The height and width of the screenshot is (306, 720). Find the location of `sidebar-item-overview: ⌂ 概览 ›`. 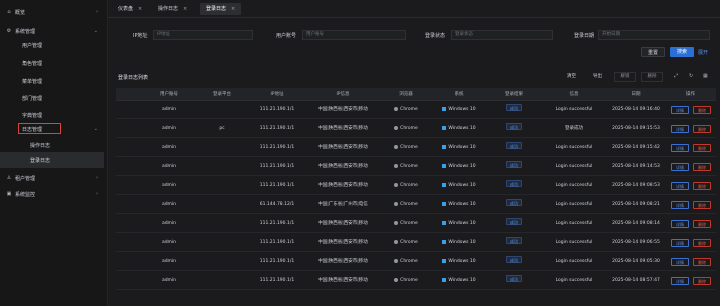

sidebar-item-overview: ⌂ 概览 › is located at coordinates (54, 12).